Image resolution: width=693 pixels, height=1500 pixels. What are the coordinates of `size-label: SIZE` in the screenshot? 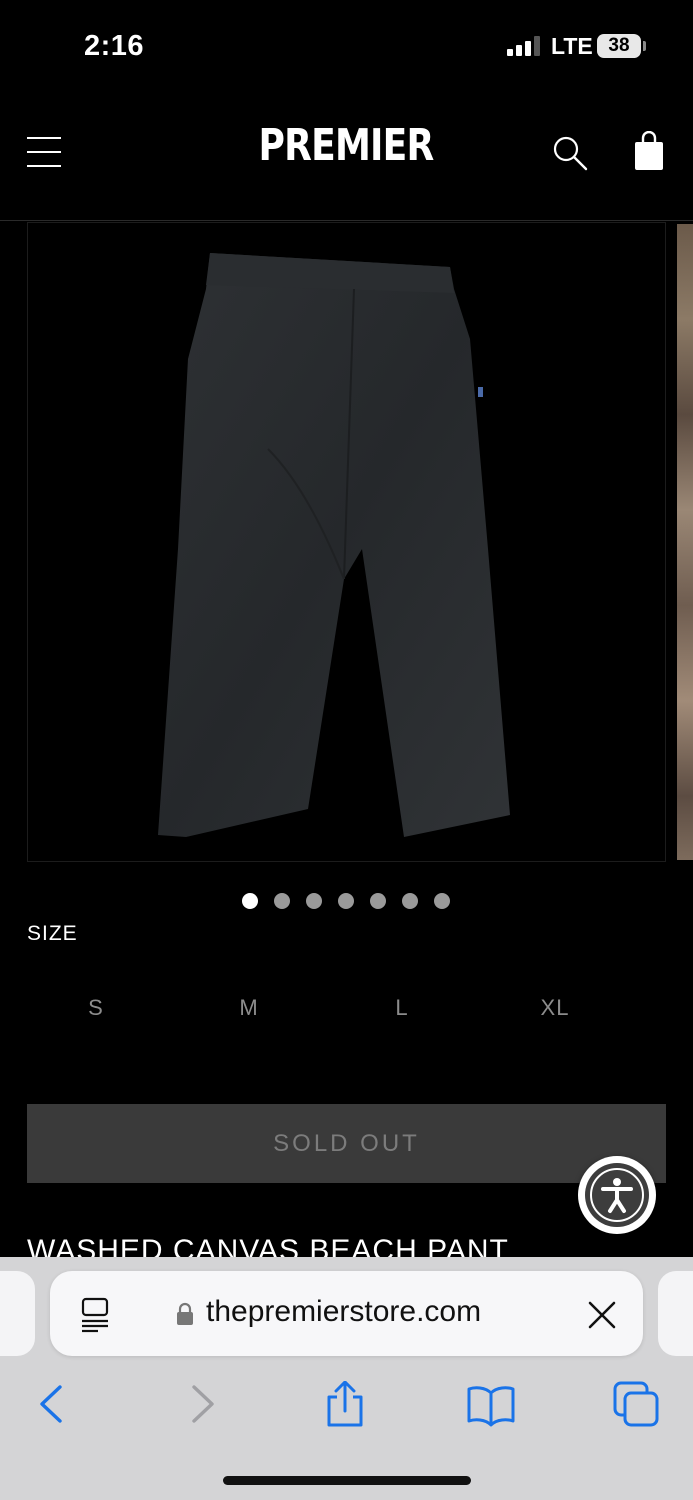 It's located at (52, 933).